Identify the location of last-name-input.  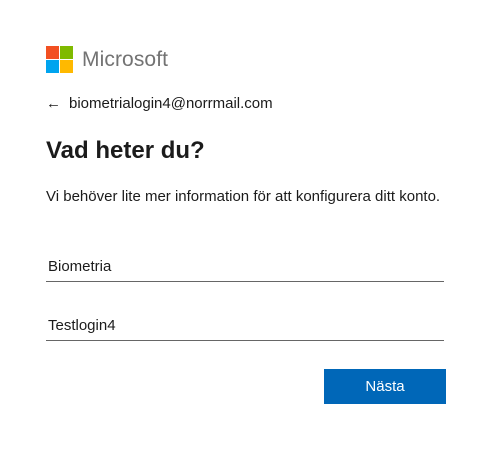
(245, 326).